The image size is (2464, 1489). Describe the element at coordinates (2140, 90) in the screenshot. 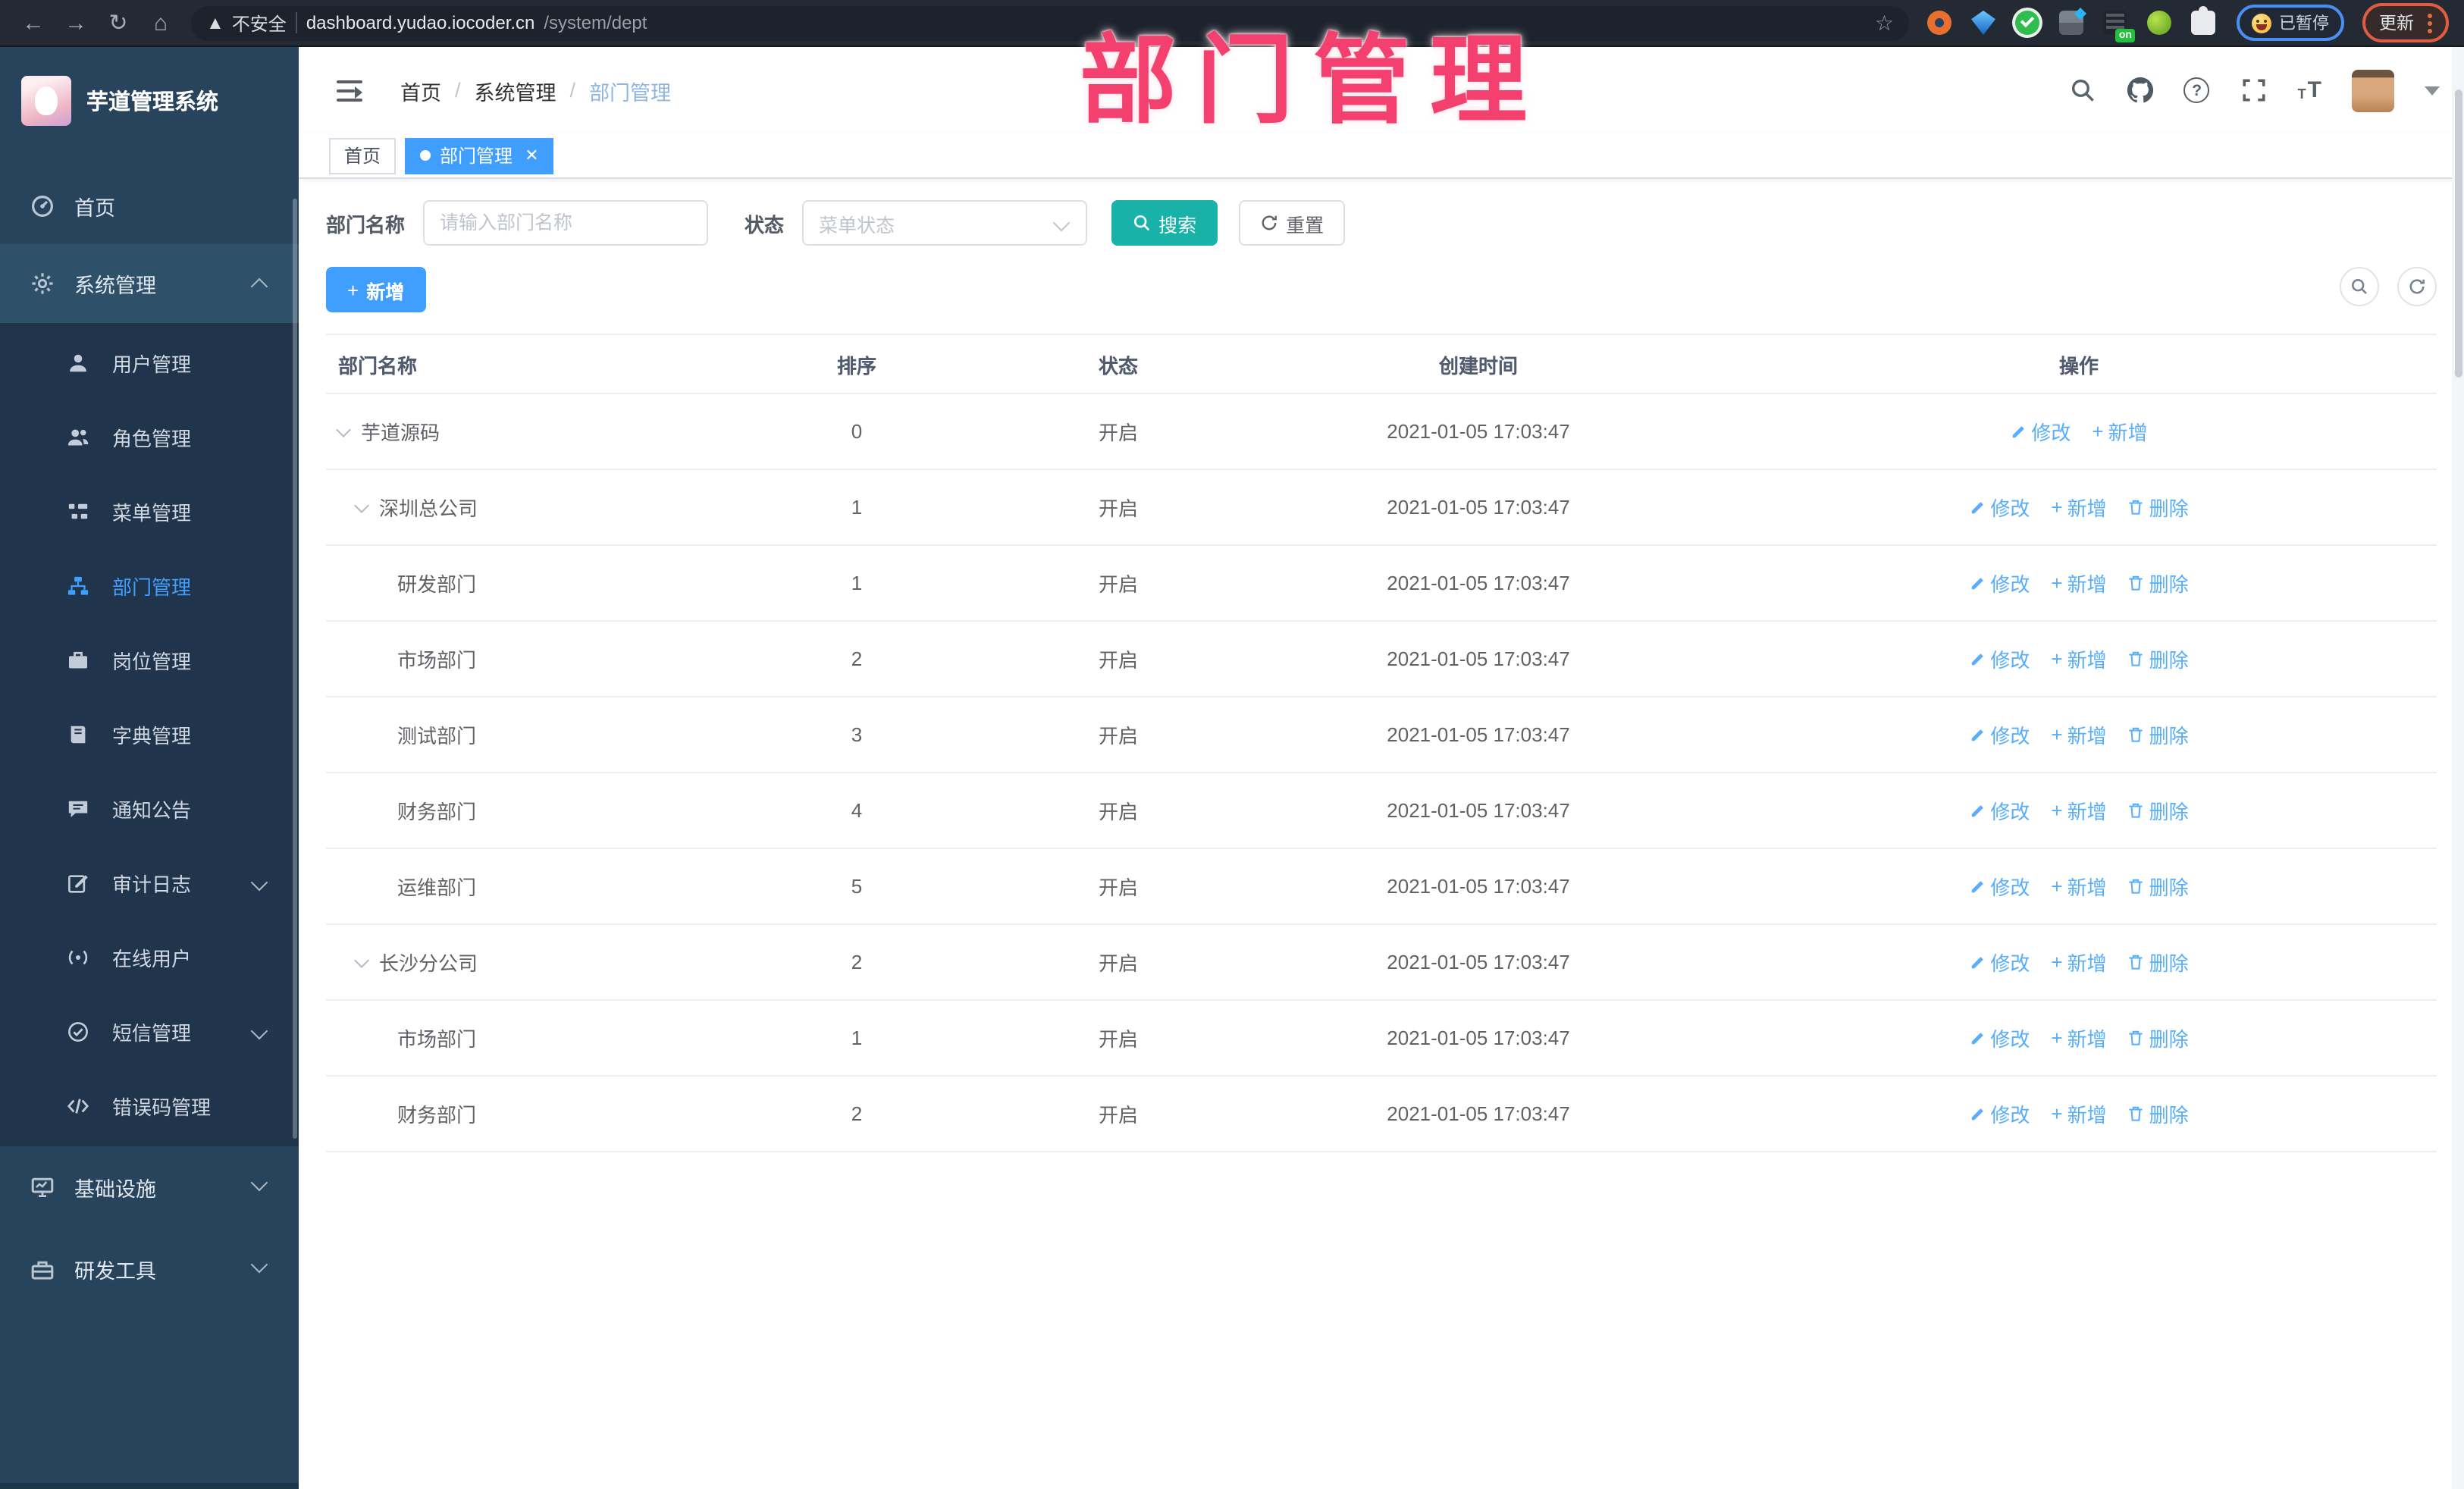

I see `github-icon` at that location.